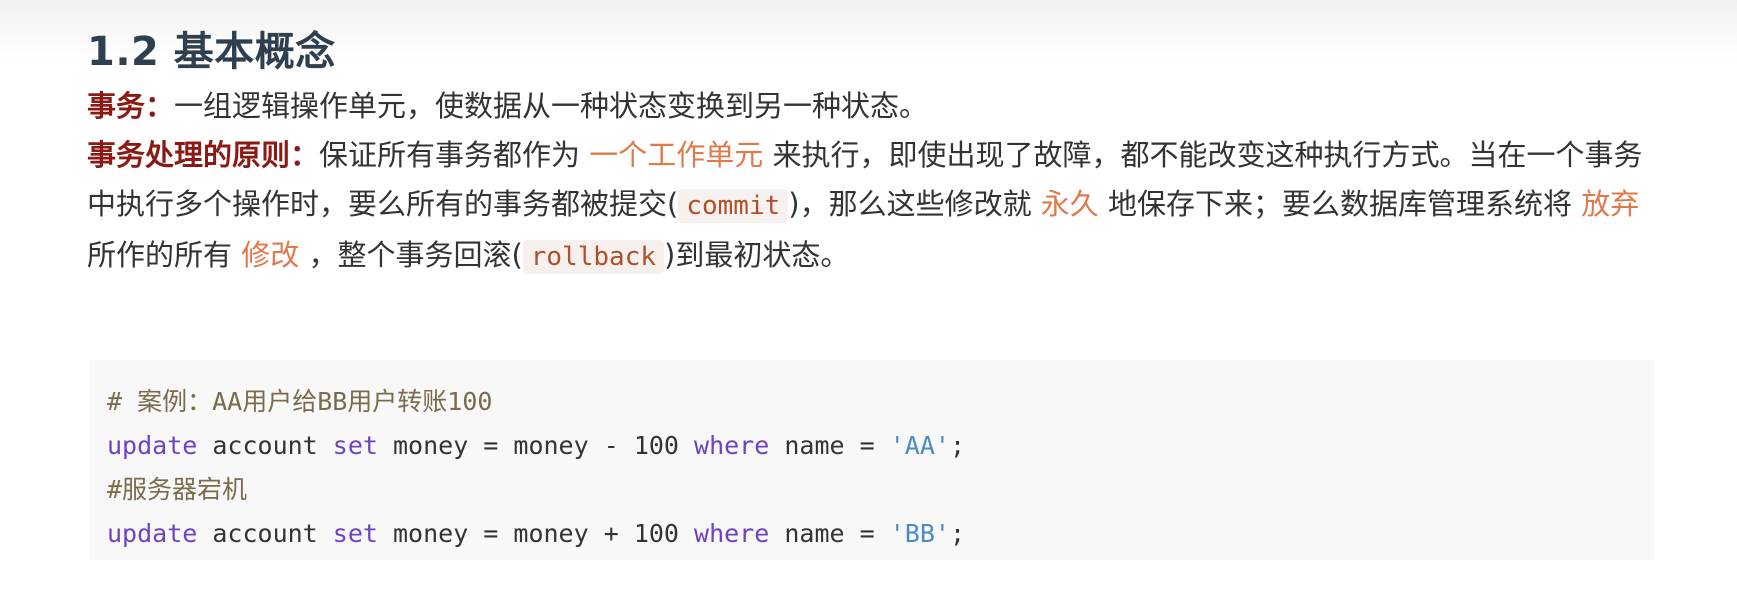 This screenshot has width=1737, height=604. I want to click on code-string-bb: 'BB', so click(919, 533).